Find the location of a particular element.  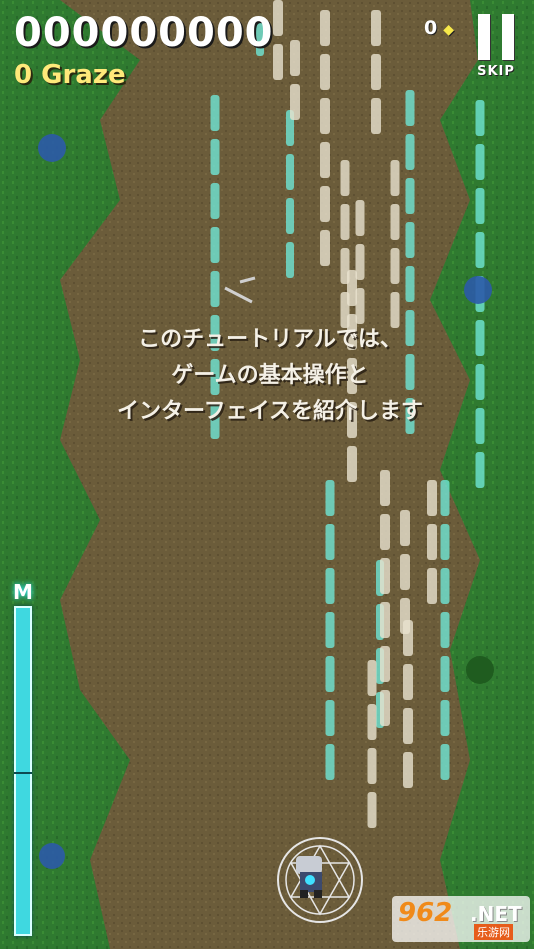

watermark-suffix: .NET is located at coordinates (496, 914).